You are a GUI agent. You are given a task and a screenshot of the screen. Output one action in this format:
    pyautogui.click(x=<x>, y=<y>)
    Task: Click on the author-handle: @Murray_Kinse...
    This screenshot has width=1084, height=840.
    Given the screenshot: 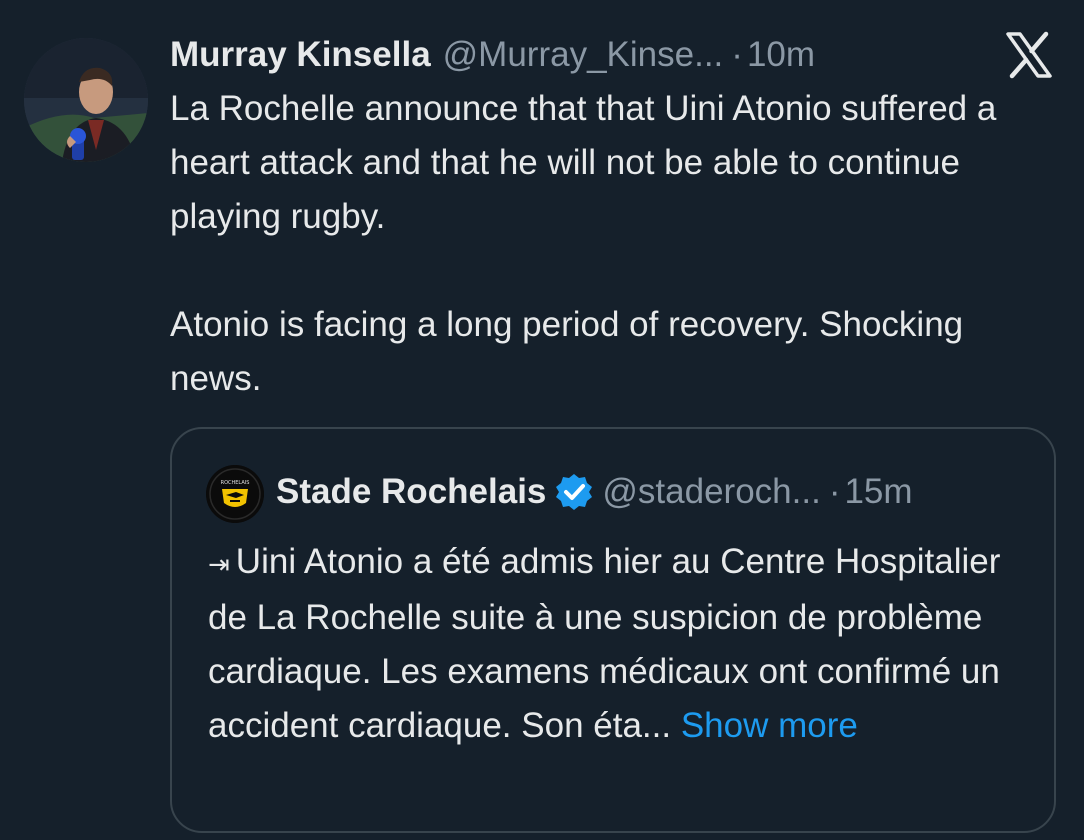 What is the action you would take?
    pyautogui.click(x=583, y=55)
    